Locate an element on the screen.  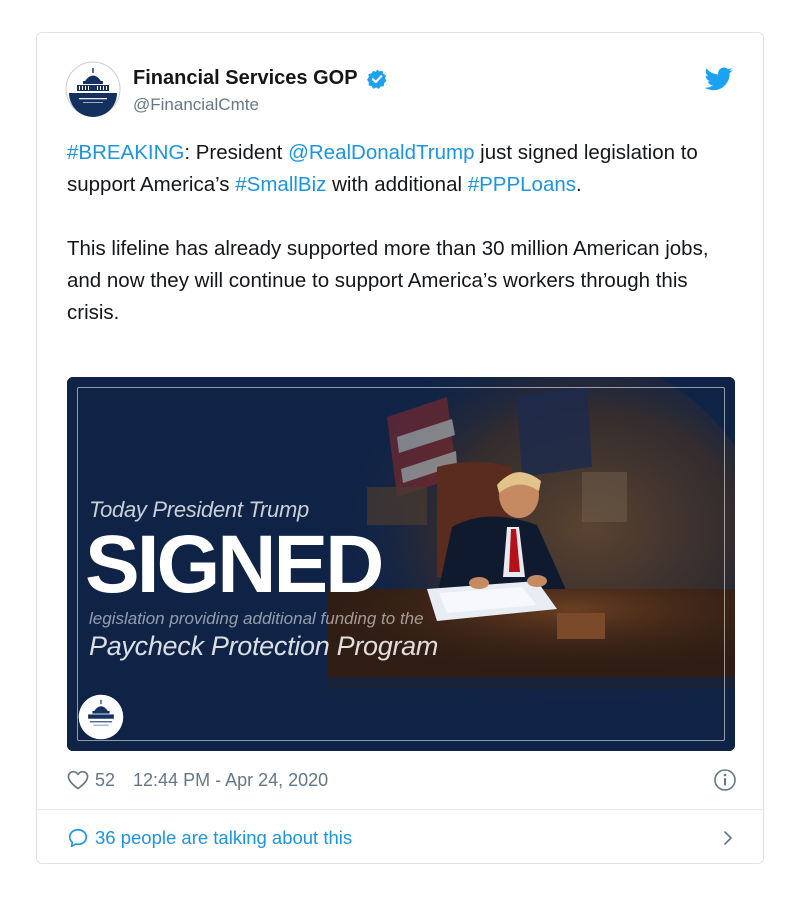
mention-realdonaldtrump-link: @RealDonaldTrump is located at coordinates (381, 152).